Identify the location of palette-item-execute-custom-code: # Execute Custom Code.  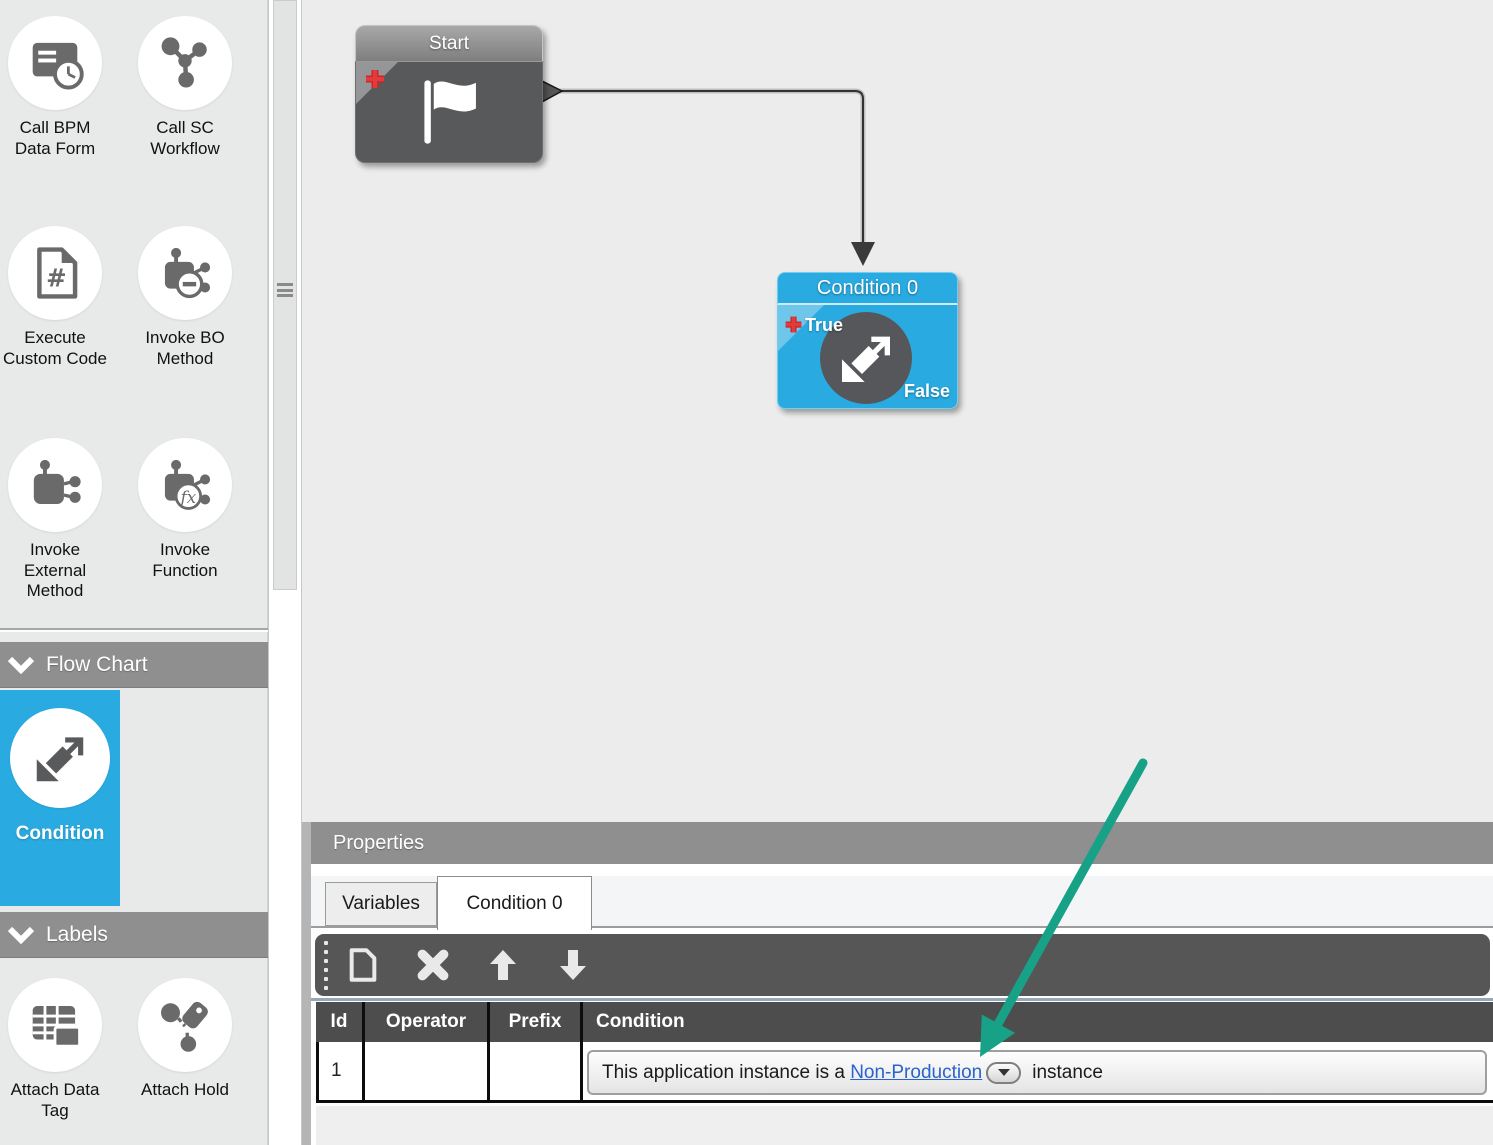
(55, 297).